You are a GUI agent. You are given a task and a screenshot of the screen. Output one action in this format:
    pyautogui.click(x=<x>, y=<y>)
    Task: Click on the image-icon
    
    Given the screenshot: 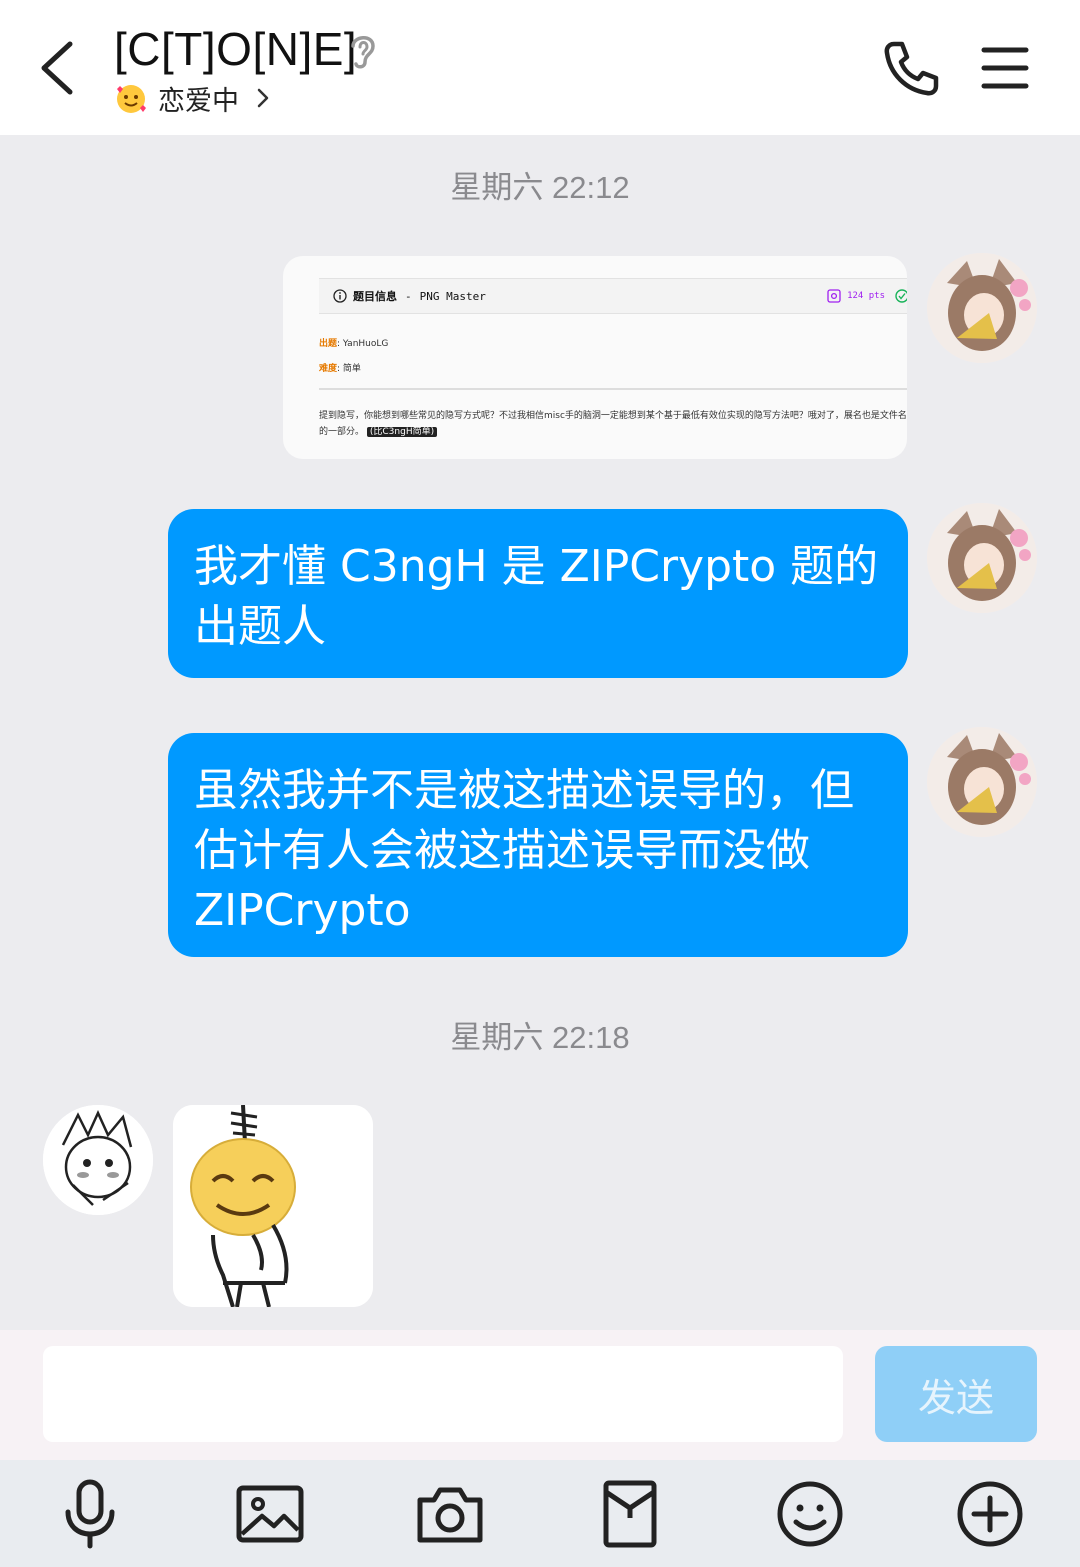 What is the action you would take?
    pyautogui.click(x=270, y=1514)
    